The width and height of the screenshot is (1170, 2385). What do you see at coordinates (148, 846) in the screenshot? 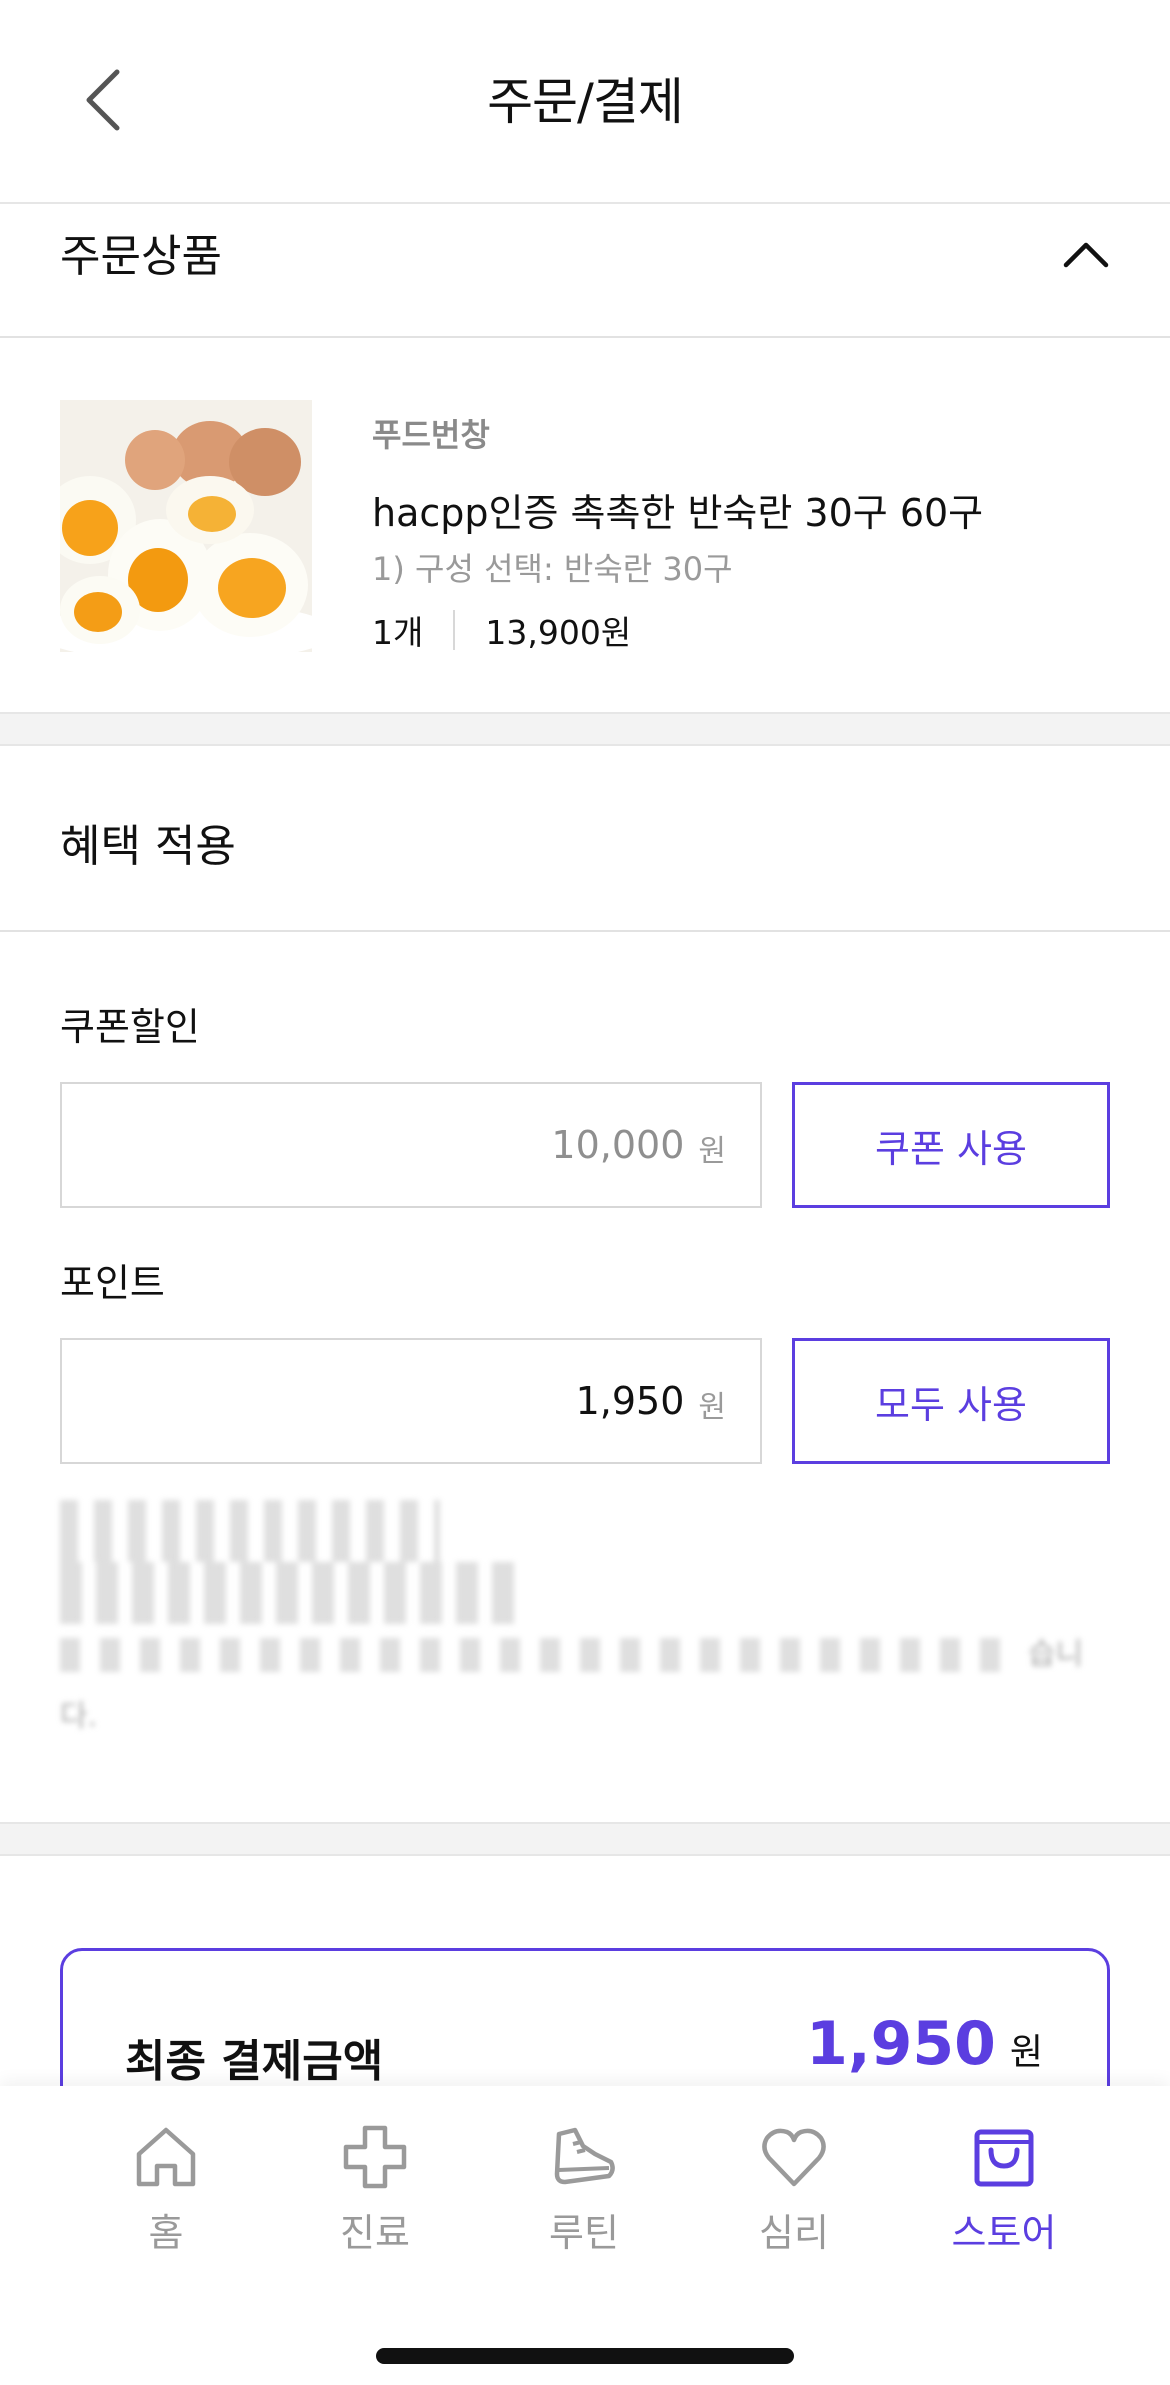
I see `benefit-title: 혜택 적용` at bounding box center [148, 846].